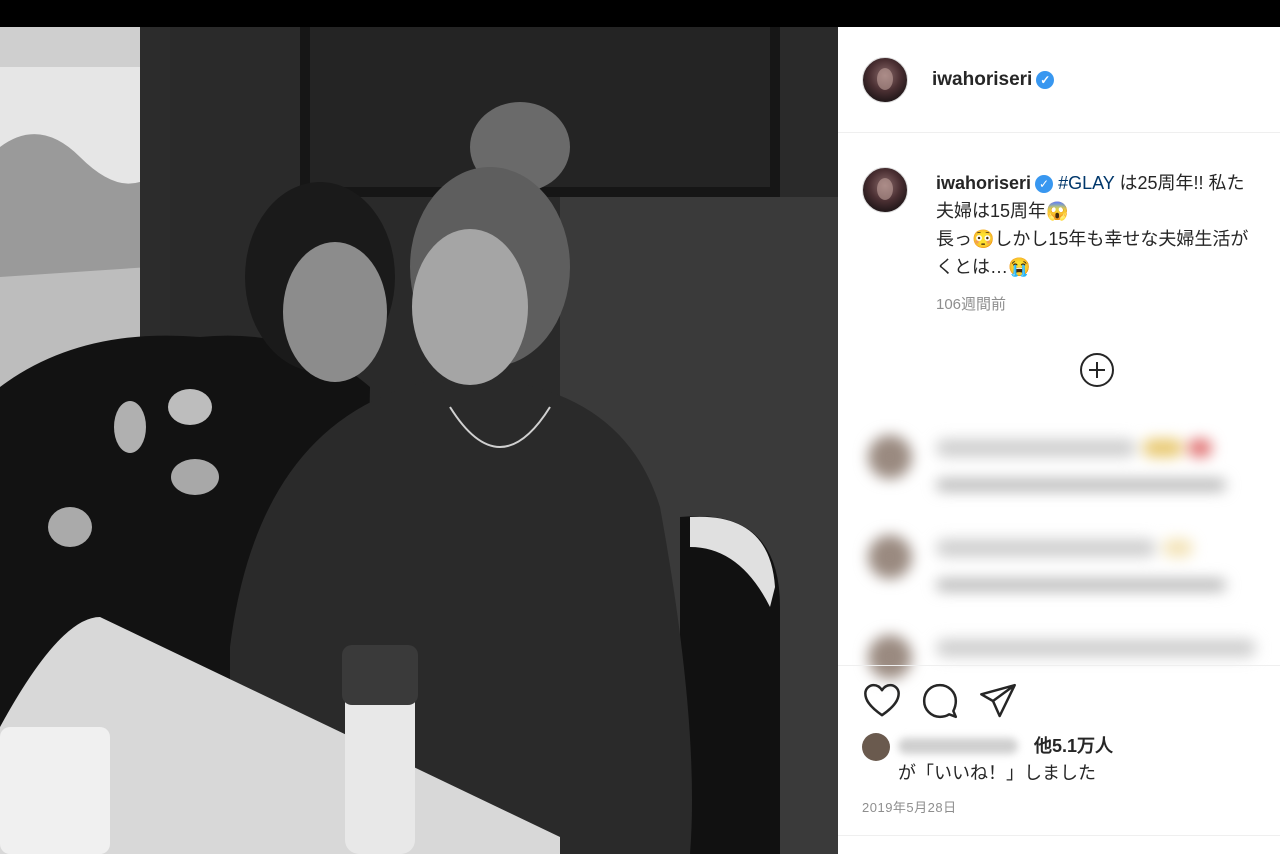 The height and width of the screenshot is (854, 1280). What do you see at coordinates (876, 747) in the screenshot?
I see `liker-avatar` at bounding box center [876, 747].